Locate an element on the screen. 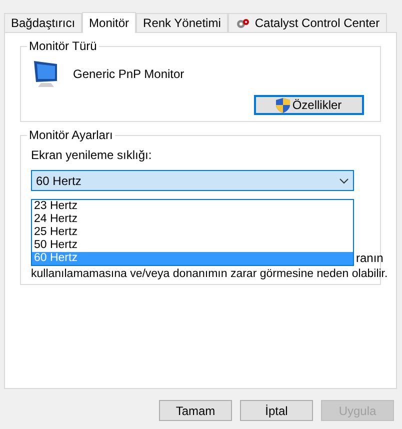  monitor-icon is located at coordinates (45, 74).